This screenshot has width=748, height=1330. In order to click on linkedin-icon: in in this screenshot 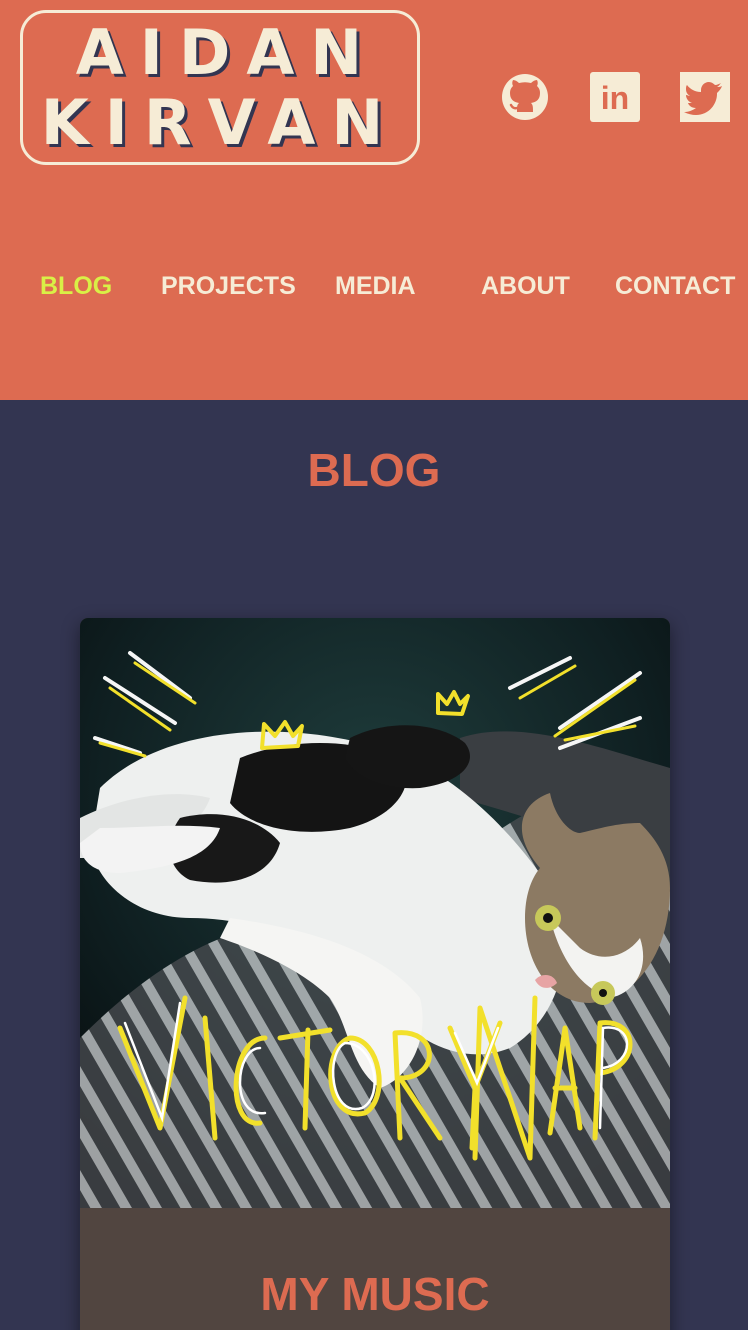, I will do `click(615, 97)`.